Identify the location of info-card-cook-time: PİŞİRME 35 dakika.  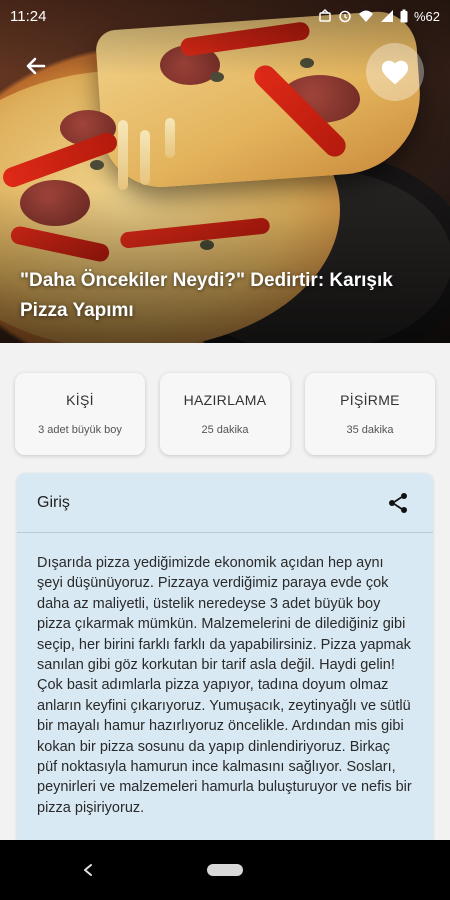
(370, 414).